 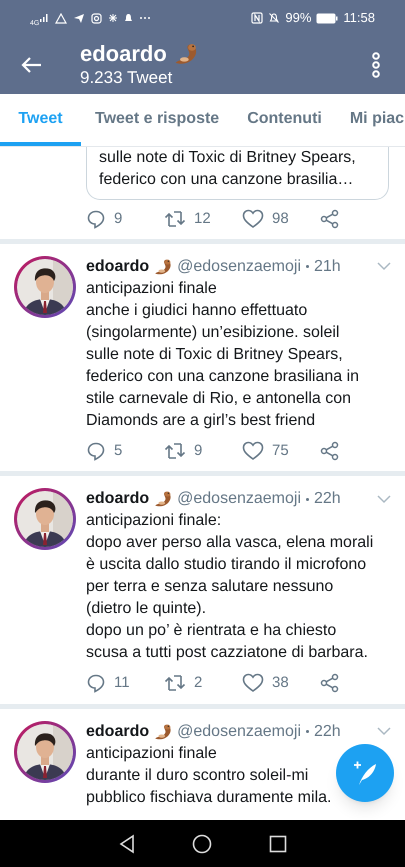 I want to click on tab: Tweet e risposte, so click(x=157, y=120).